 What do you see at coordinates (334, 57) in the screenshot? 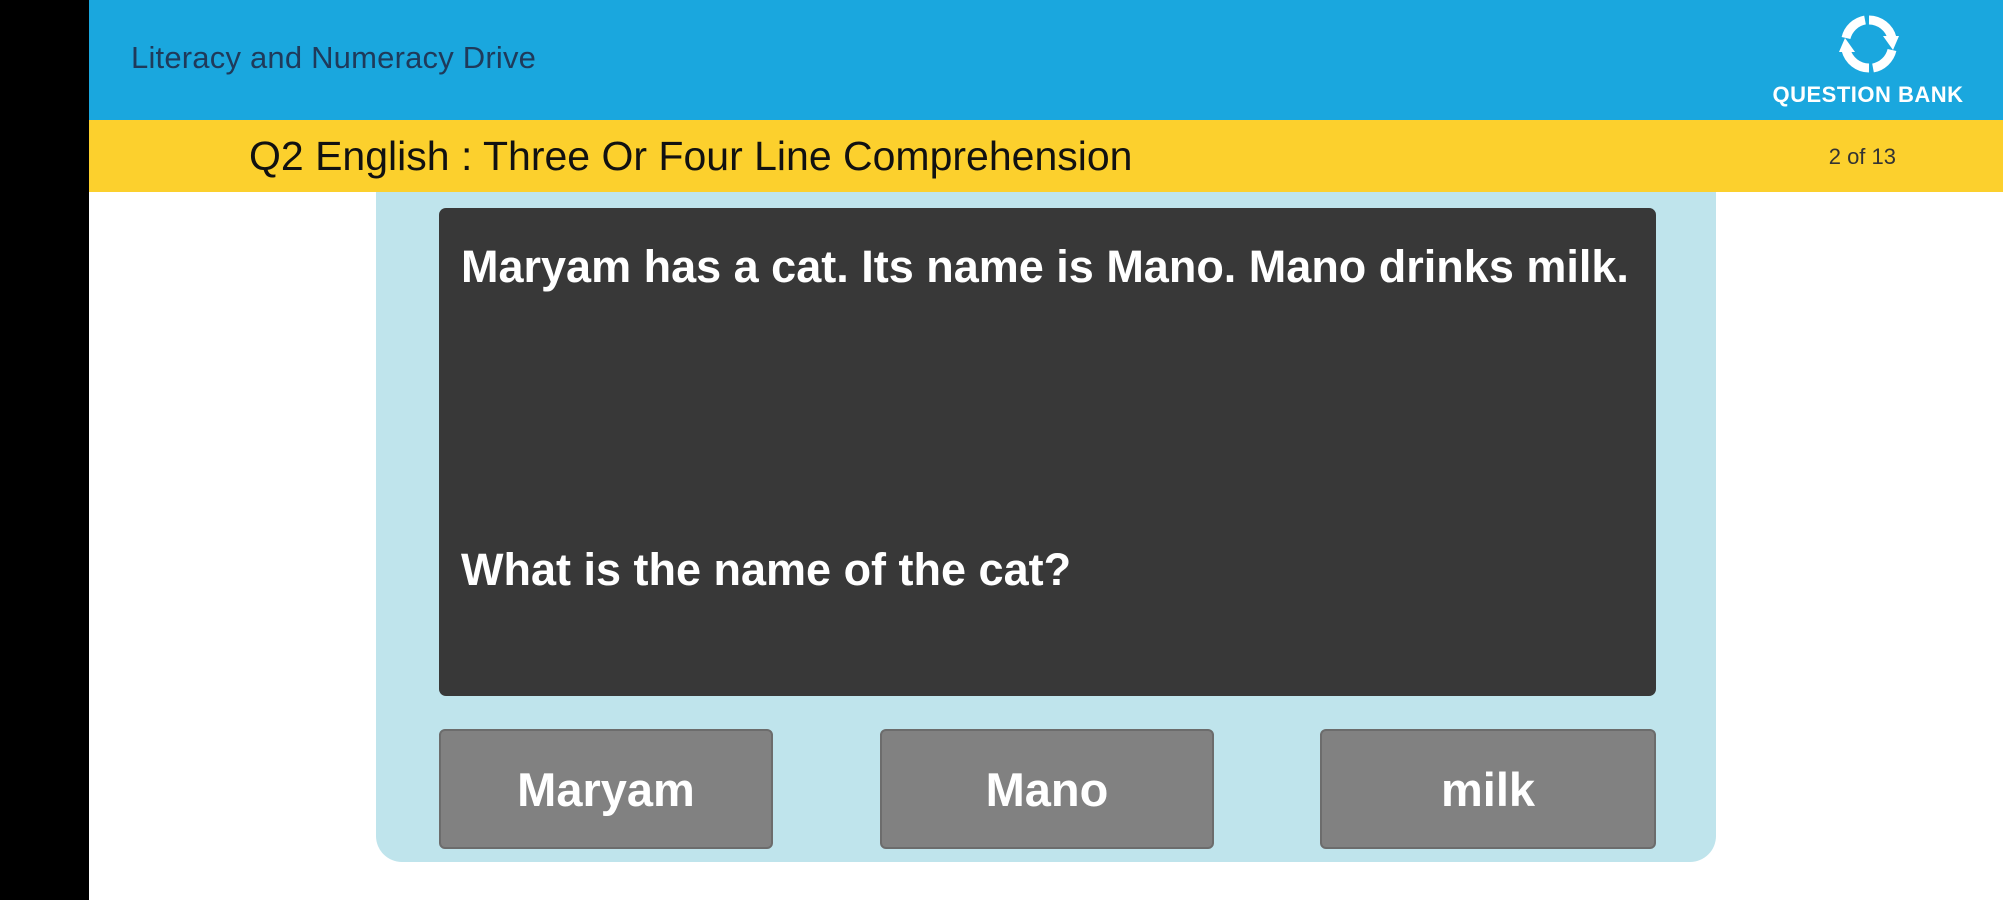
I see `app-title: Literacy and Numeracy Drive` at bounding box center [334, 57].